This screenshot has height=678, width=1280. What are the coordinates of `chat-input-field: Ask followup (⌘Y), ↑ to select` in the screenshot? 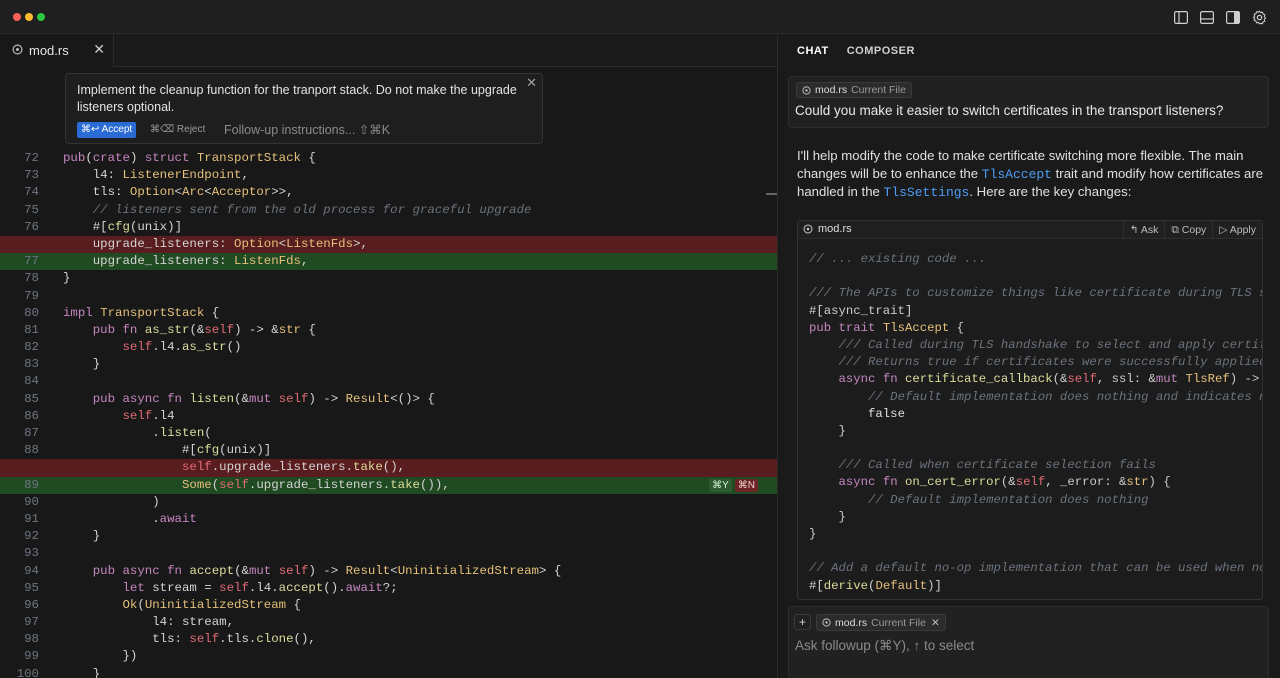 It's located at (884, 646).